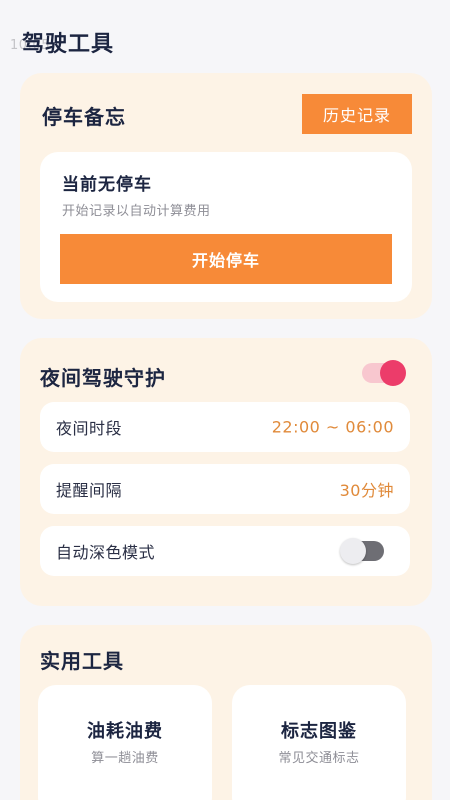  What do you see at coordinates (225, 551) in the screenshot?
I see `auto-dark-mode-row: 自动深色模式` at bounding box center [225, 551].